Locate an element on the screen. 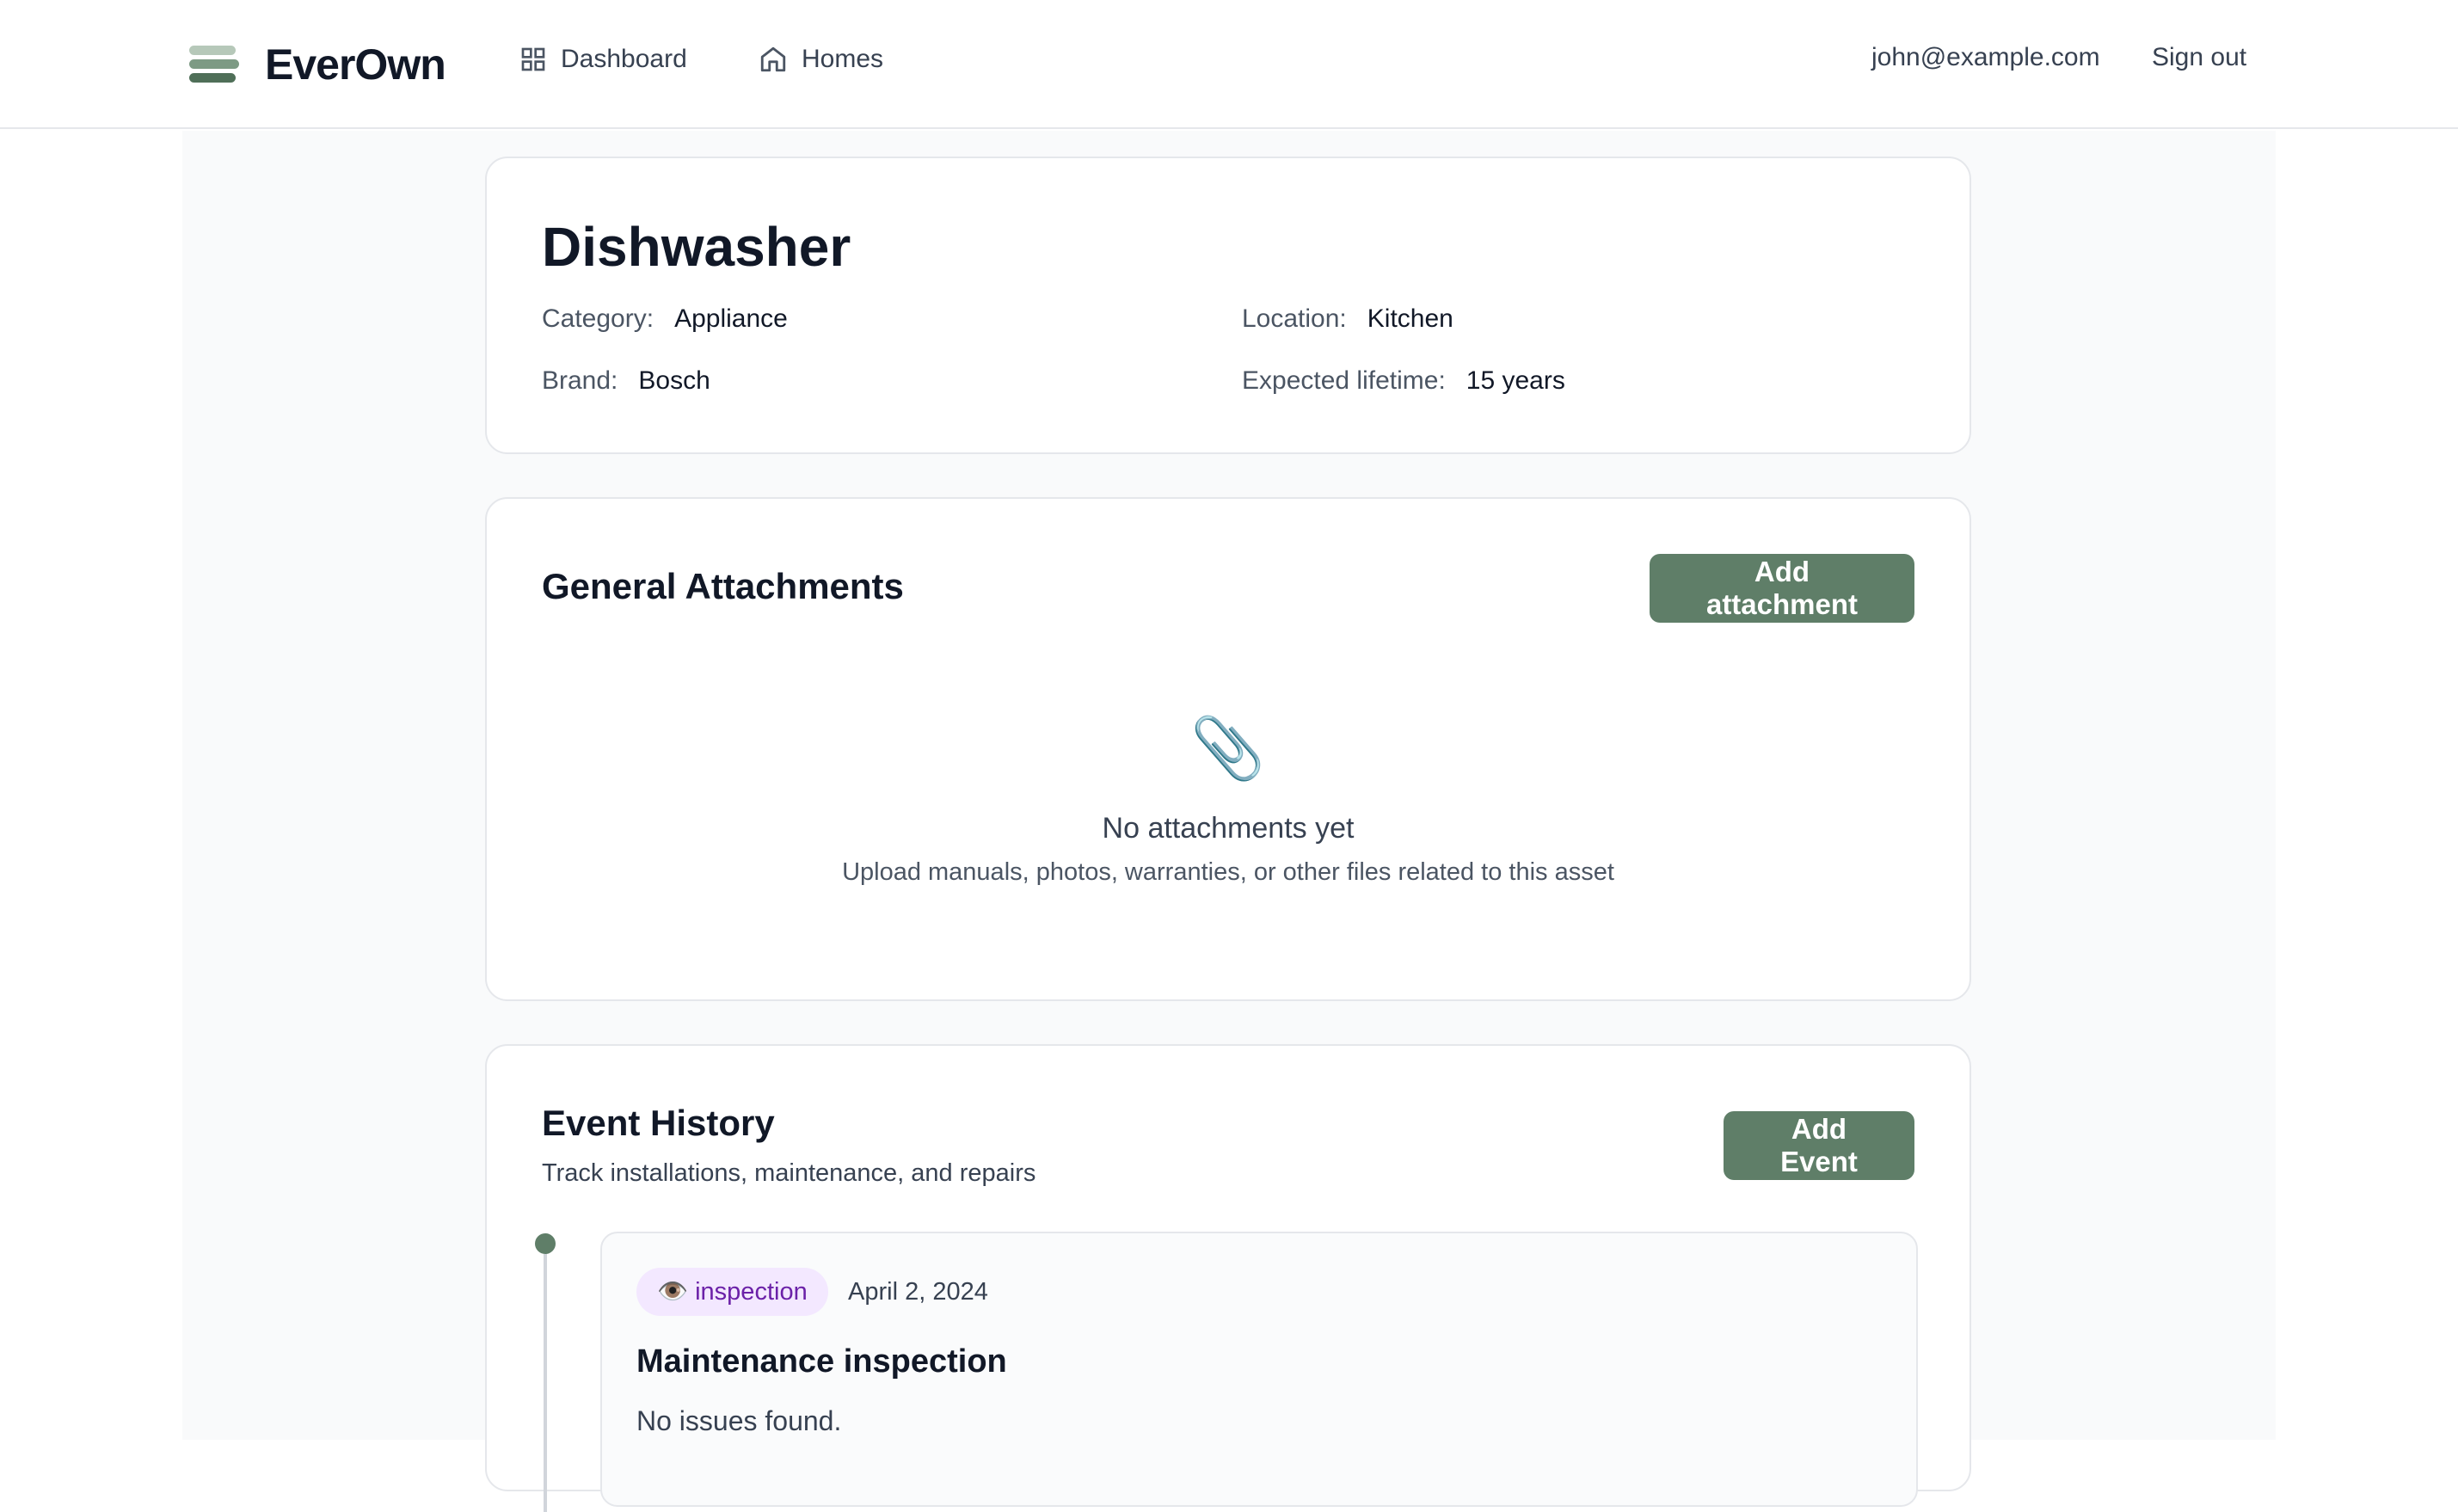 The width and height of the screenshot is (2458, 1512). brand-field: Brand: Bosch is located at coordinates (626, 381).